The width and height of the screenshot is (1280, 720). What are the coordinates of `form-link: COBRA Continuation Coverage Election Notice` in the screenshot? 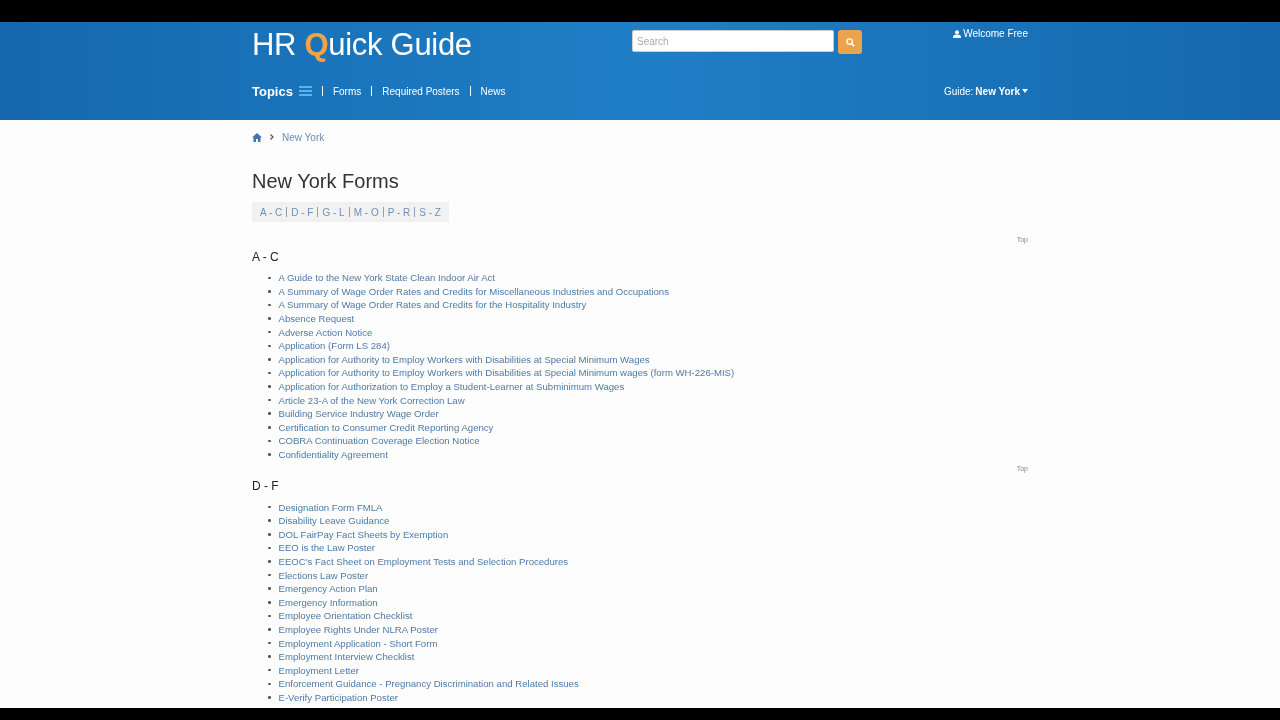 It's located at (379, 441).